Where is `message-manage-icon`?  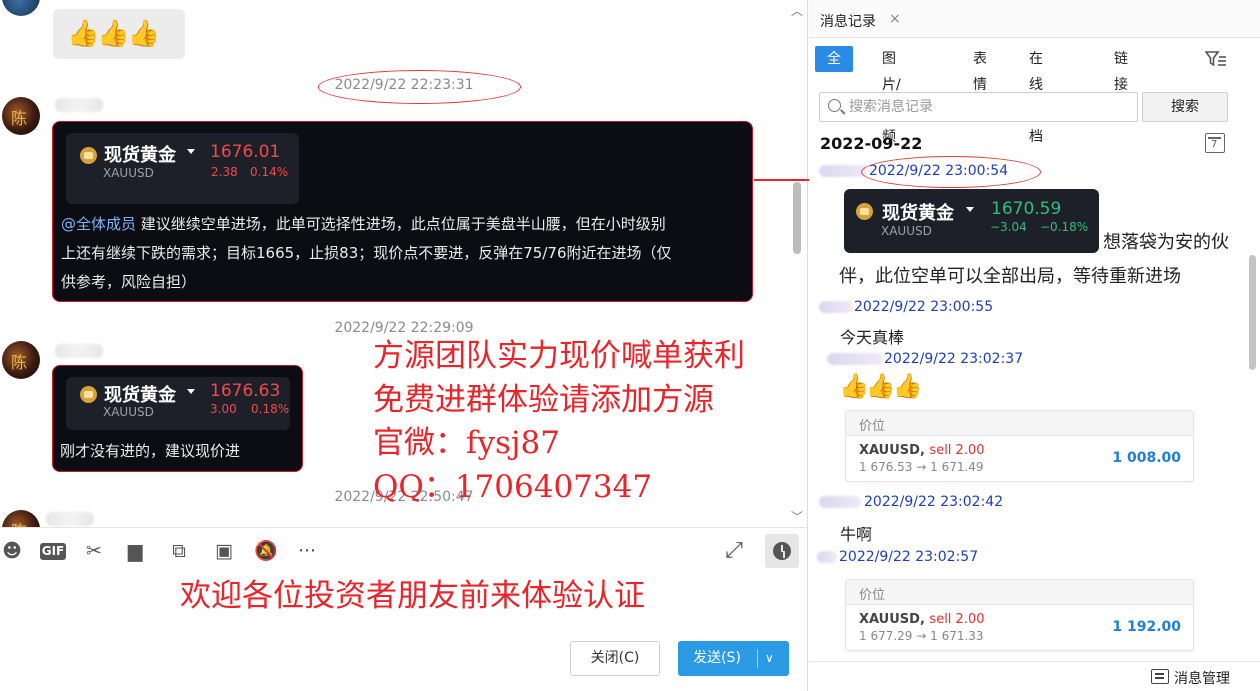
message-manage-icon is located at coordinates (1160, 676).